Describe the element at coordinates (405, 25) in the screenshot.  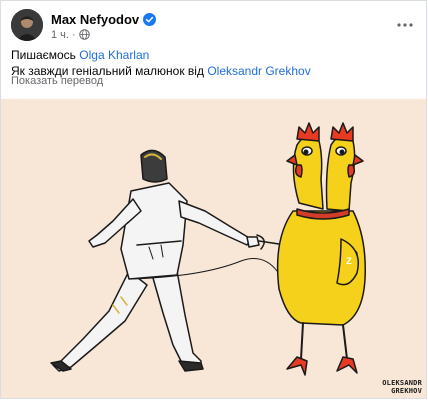
I see `more-options-icon` at that location.